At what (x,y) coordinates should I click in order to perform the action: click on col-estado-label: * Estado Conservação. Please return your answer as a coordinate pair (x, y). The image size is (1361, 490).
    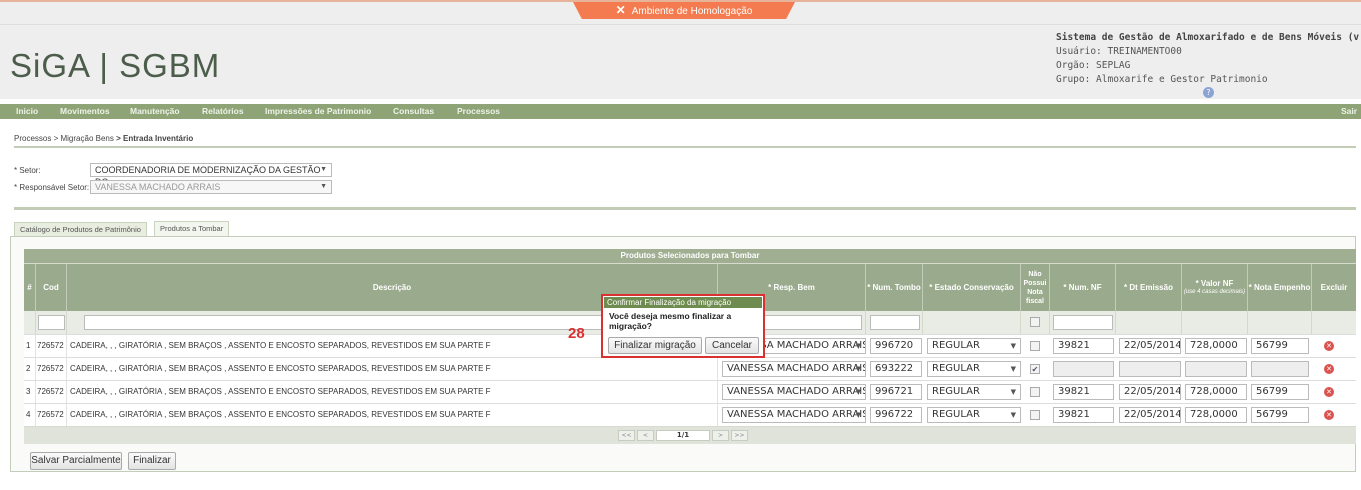
    Looking at the image, I should click on (971, 287).